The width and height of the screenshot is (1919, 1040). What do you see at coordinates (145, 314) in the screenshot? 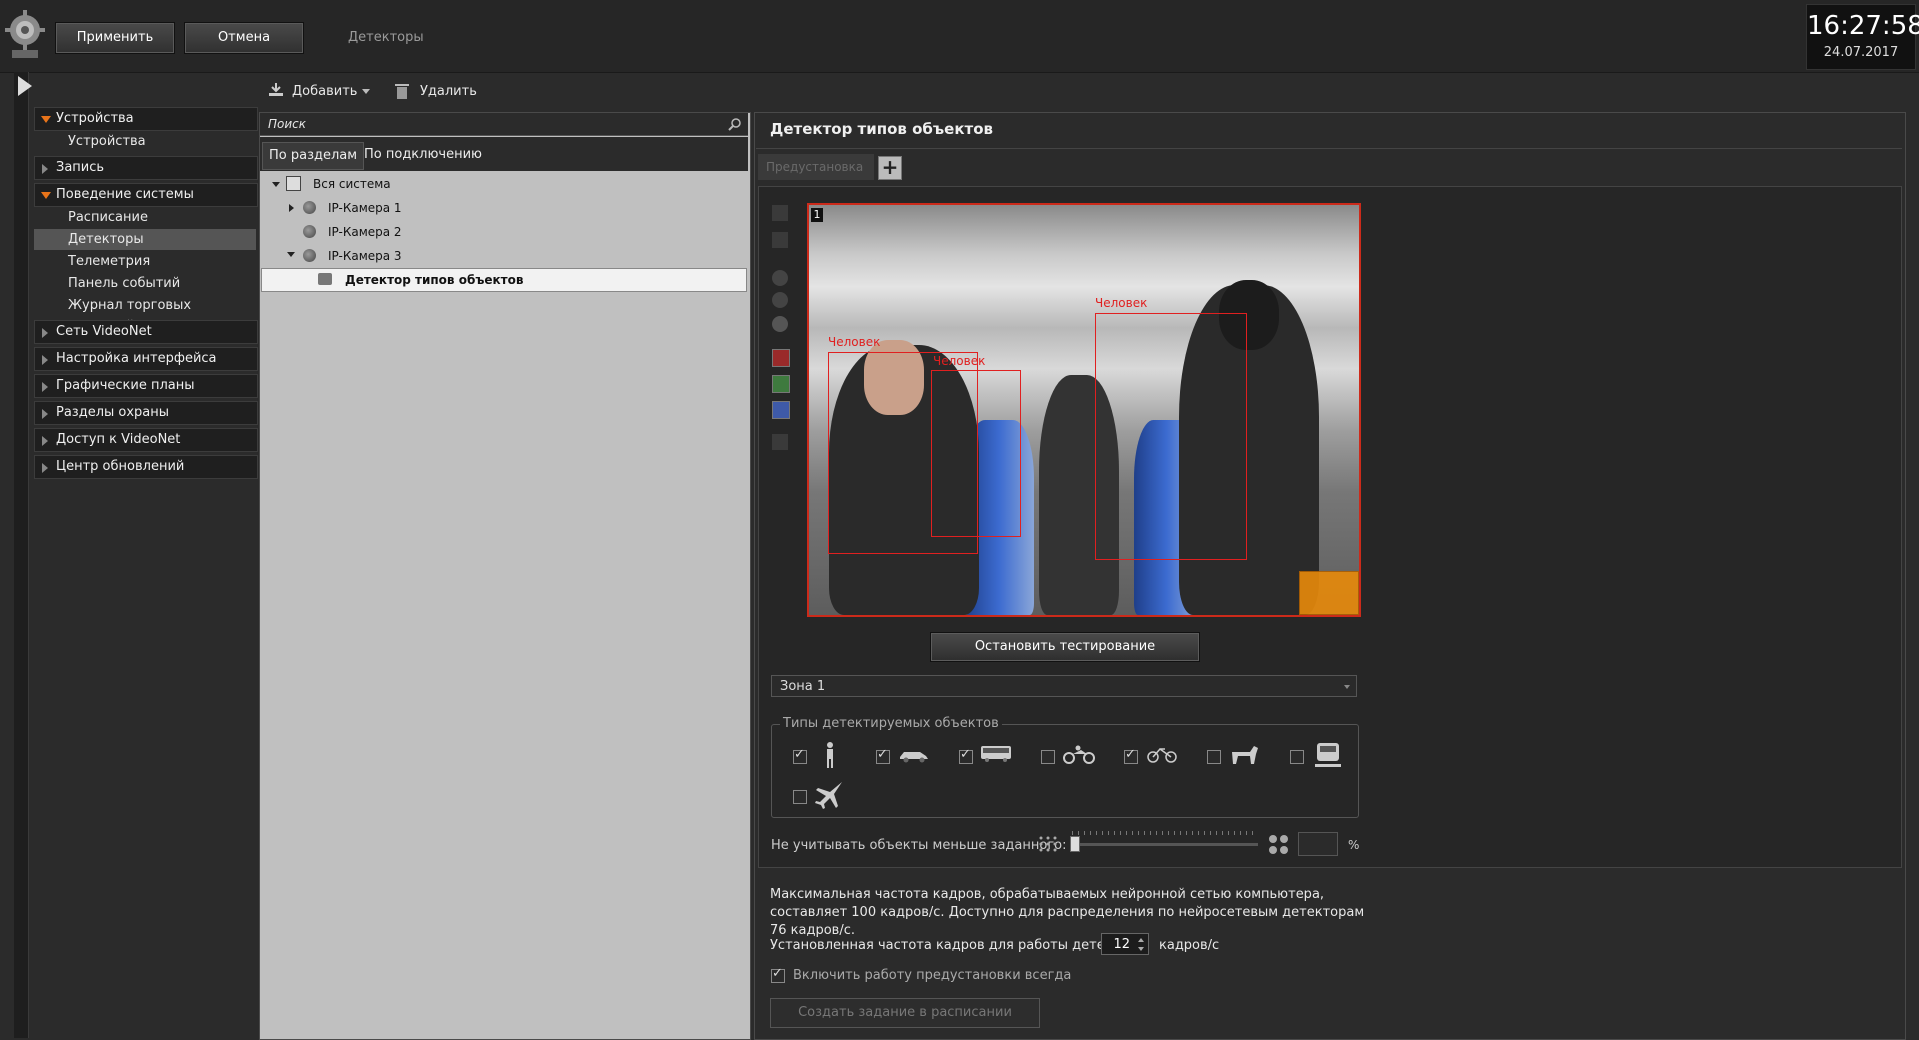
I see `nav-item-trade-journal: Журнал торговых операций` at bounding box center [145, 314].